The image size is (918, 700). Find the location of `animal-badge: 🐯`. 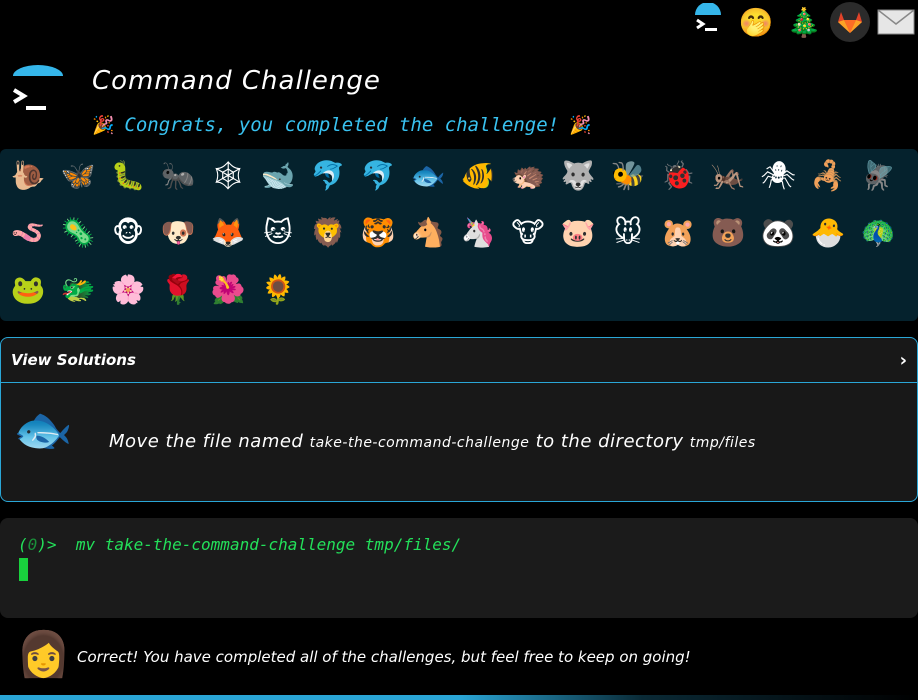

animal-badge: 🐯 is located at coordinates (378, 233).